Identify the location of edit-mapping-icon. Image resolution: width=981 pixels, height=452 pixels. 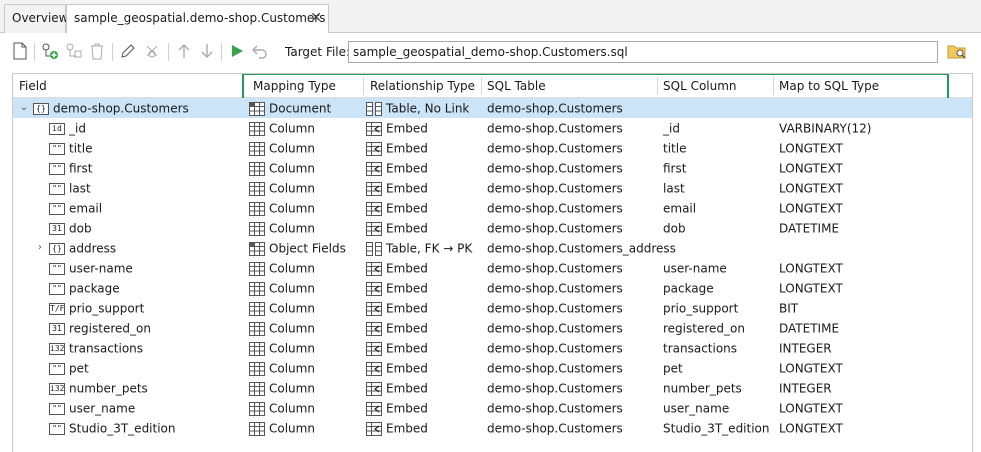
(74, 51).